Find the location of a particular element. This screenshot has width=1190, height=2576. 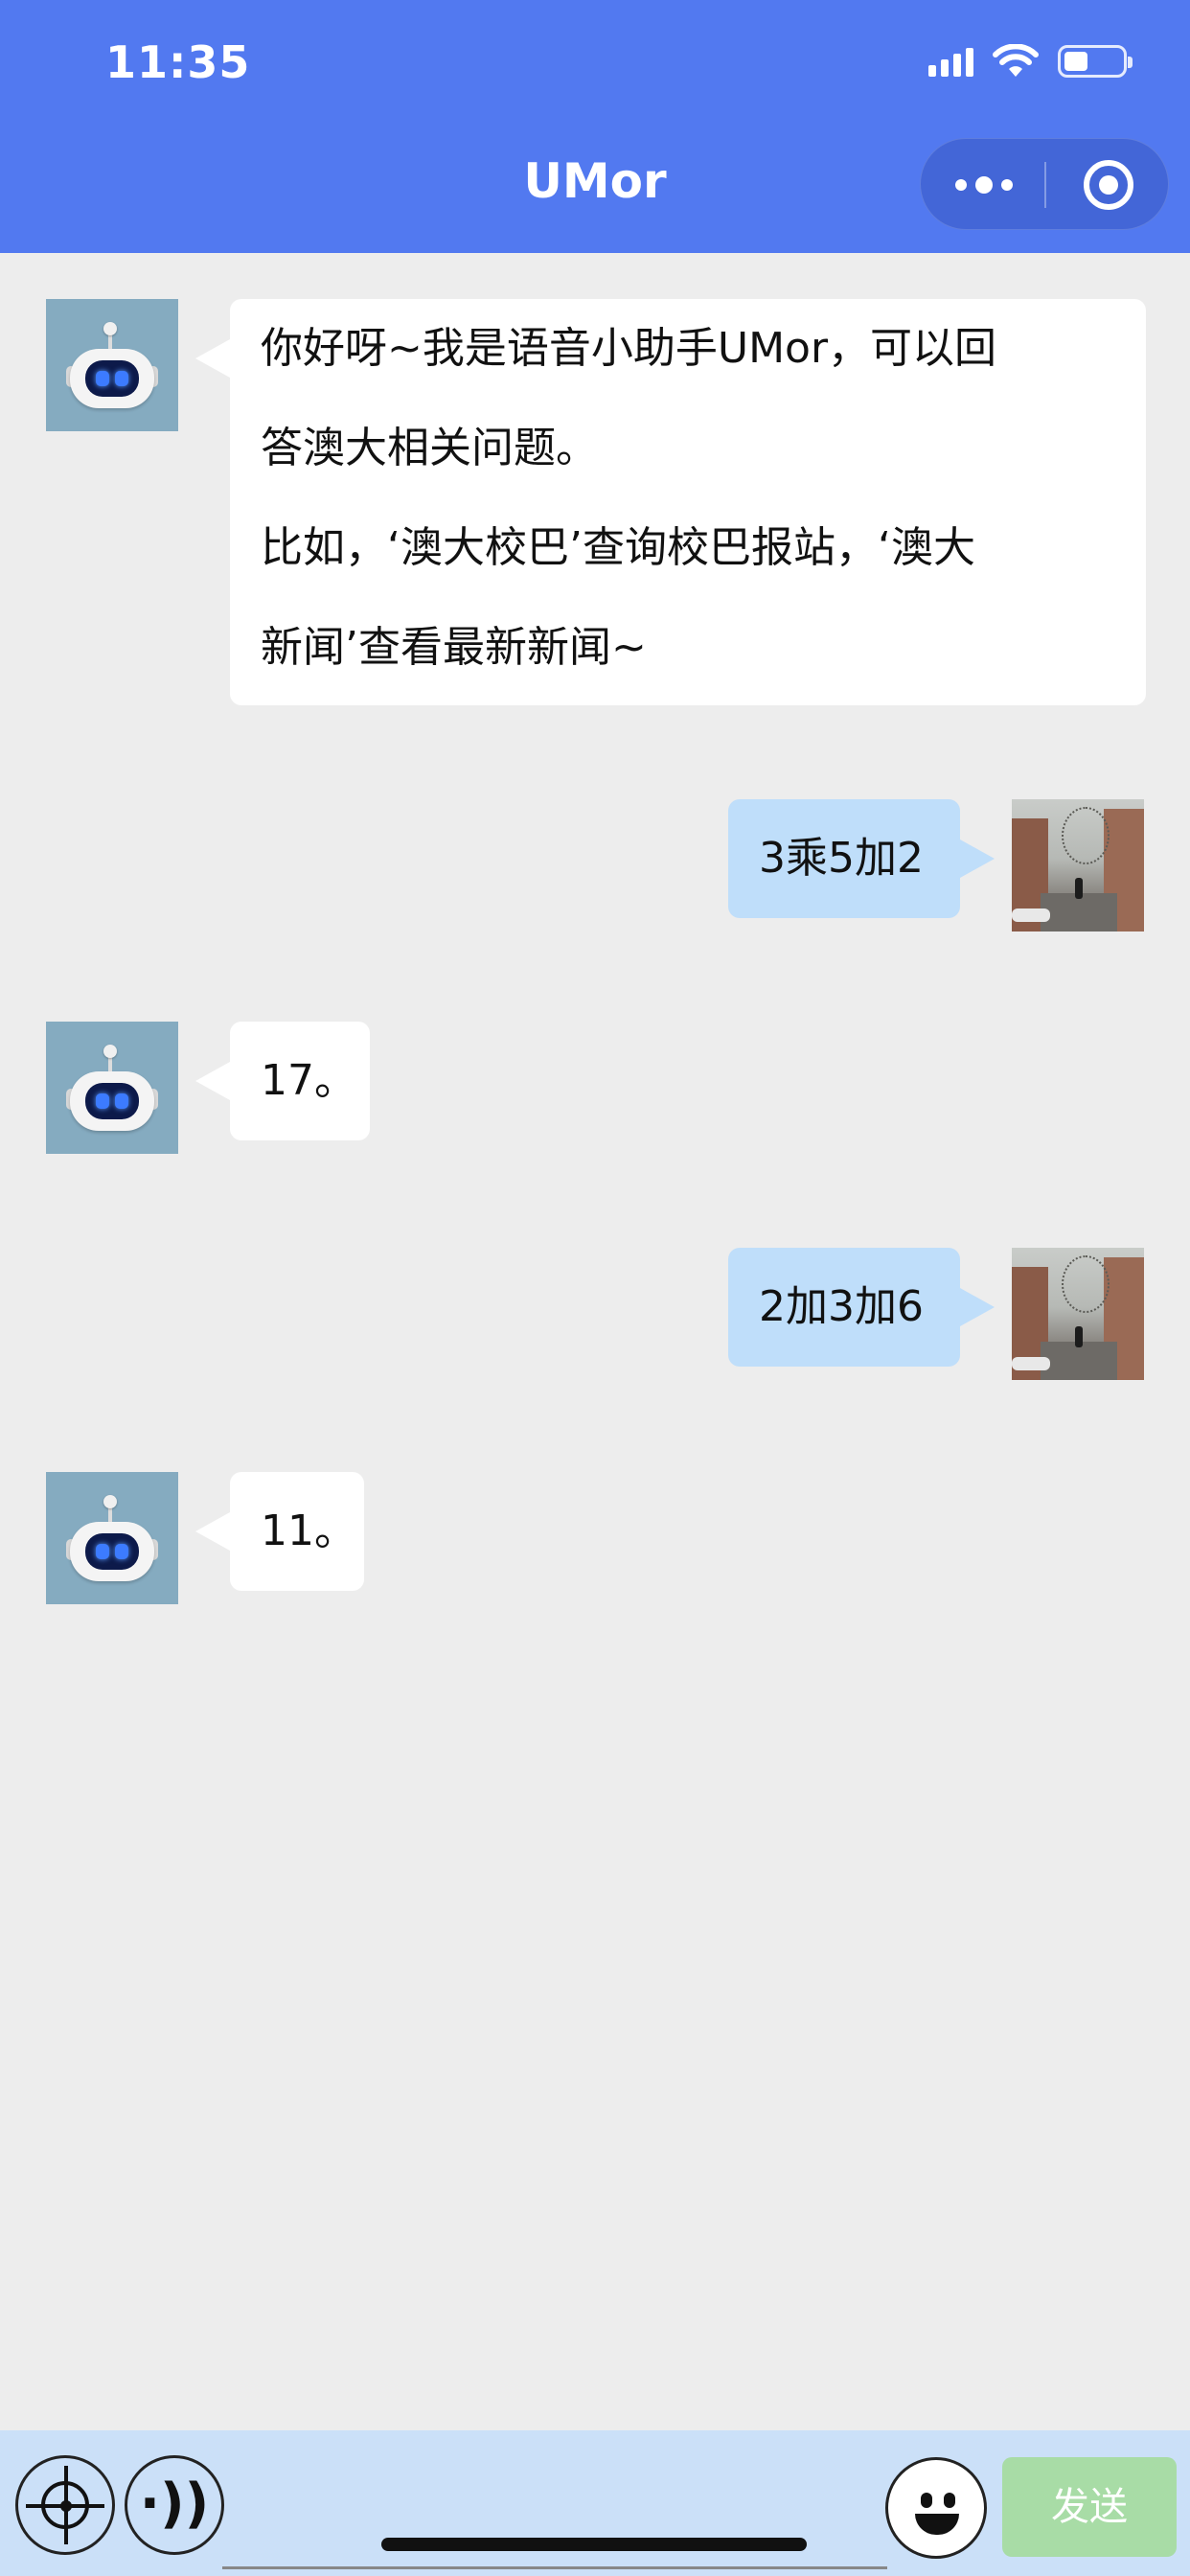

status-time: 11:35 is located at coordinates (178, 62).